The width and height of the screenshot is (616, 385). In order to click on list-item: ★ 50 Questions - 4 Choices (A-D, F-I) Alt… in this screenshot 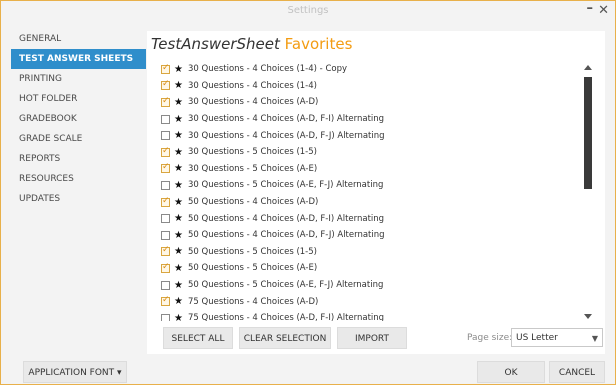, I will do `click(371, 218)`.